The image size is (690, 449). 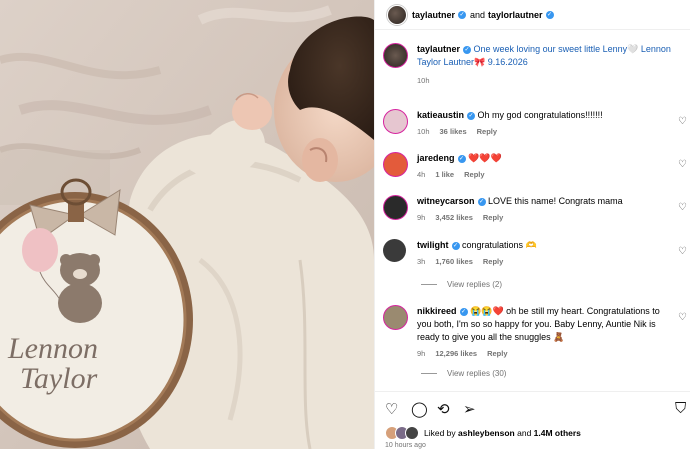 I want to click on comment-likes: 1 like, so click(x=444, y=174).